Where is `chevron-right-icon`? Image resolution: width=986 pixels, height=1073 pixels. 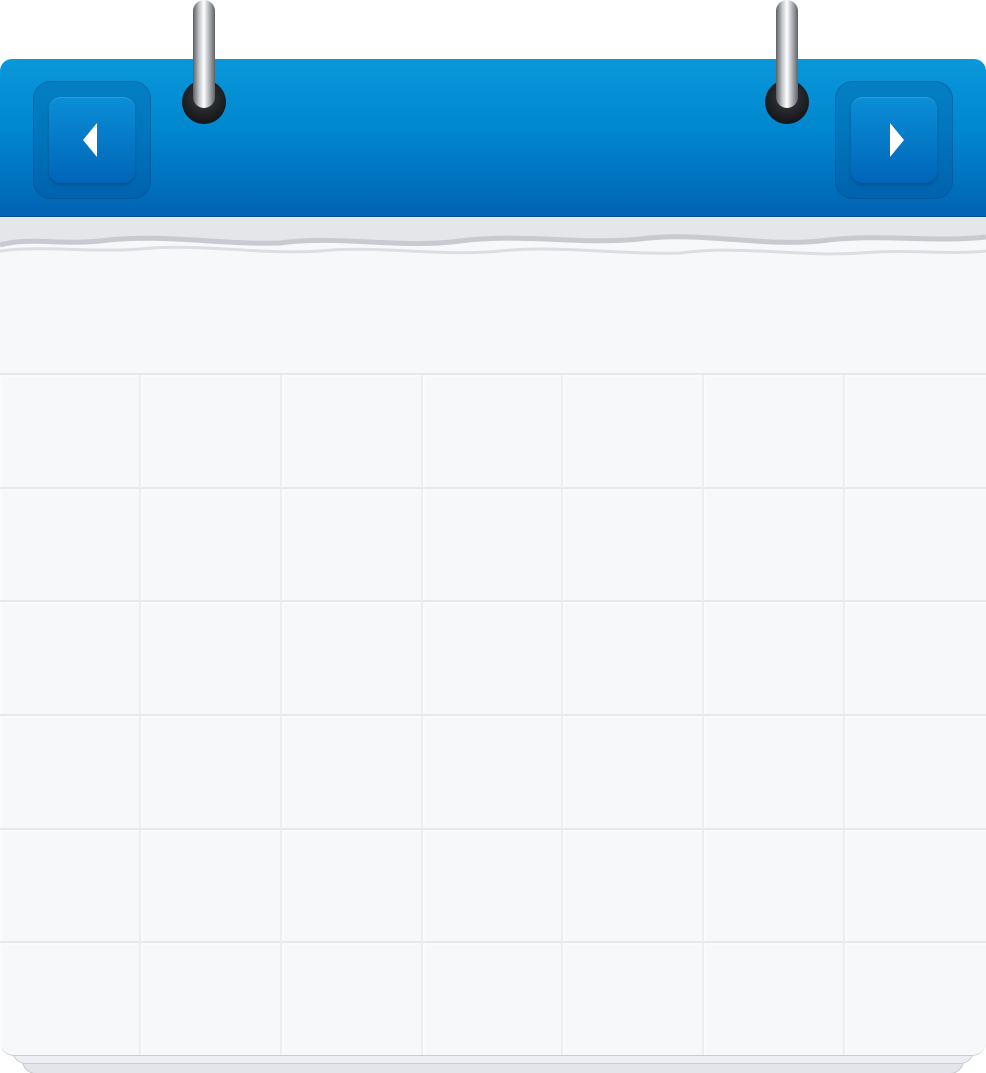
chevron-right-icon is located at coordinates (897, 140).